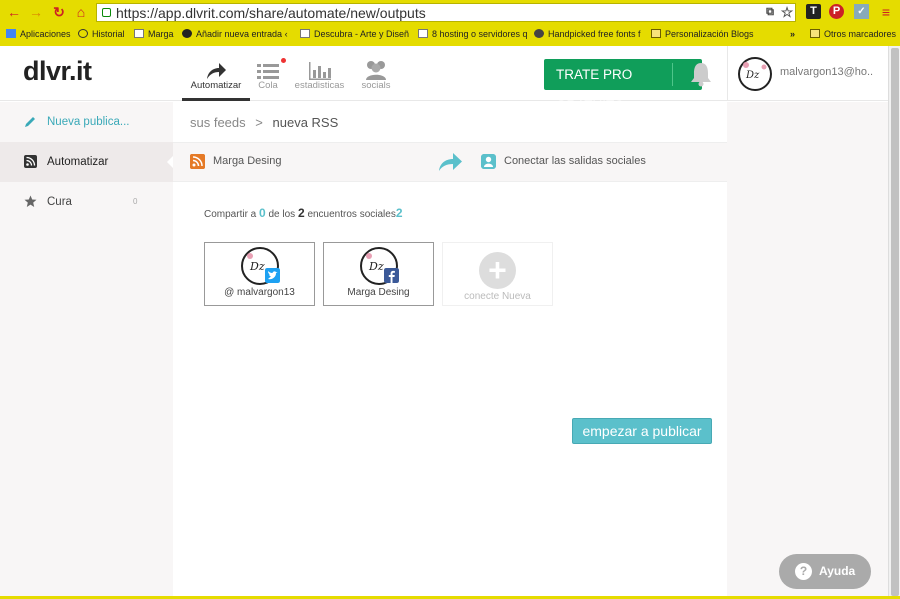  Describe the element at coordinates (30, 201) in the screenshot. I see `star-icon` at that location.